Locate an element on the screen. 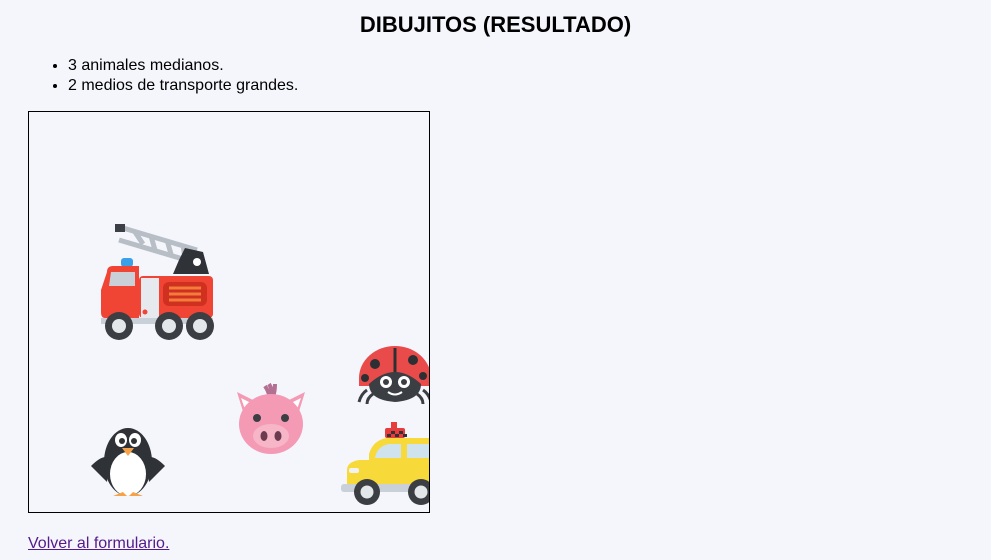 The height and width of the screenshot is (560, 991). fire-engine-icon is located at coordinates (157, 282).